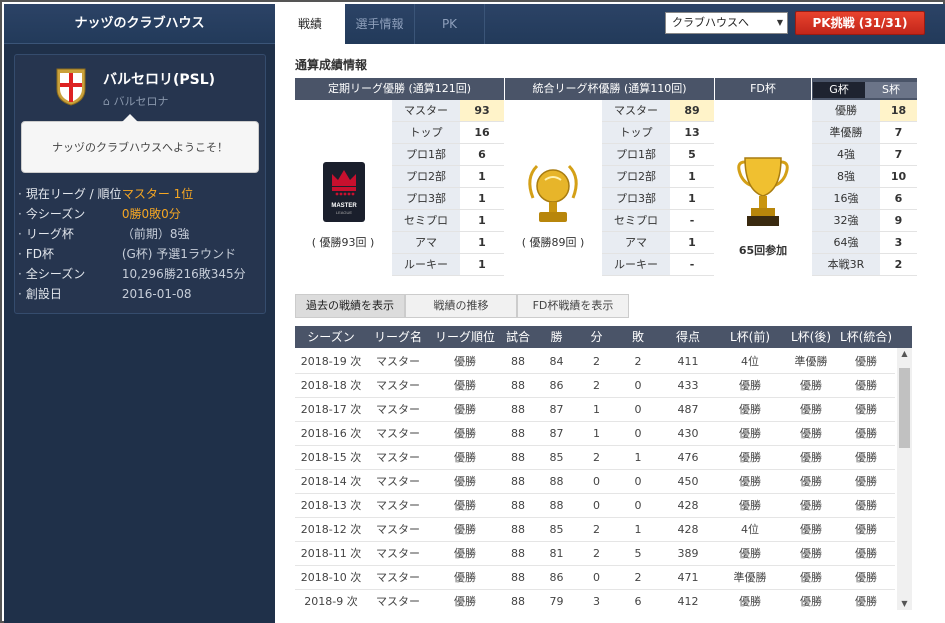  Describe the element at coordinates (343, 189) in the screenshot. I see `league-trophy-box: MASTER LEAGUE ( 優勝93回 )` at that location.